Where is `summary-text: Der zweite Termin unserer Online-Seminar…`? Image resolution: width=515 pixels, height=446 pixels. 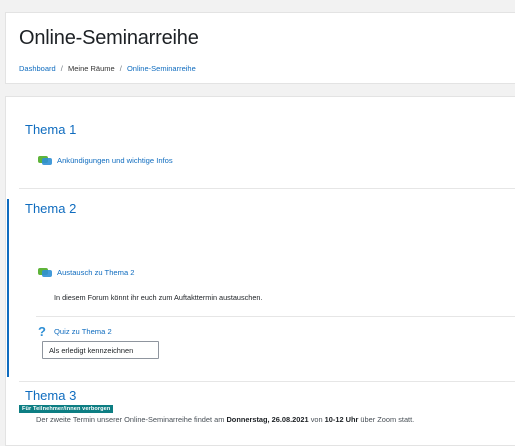 summary-text: Der zweite Termin unserer Online-Seminar… is located at coordinates (131, 419).